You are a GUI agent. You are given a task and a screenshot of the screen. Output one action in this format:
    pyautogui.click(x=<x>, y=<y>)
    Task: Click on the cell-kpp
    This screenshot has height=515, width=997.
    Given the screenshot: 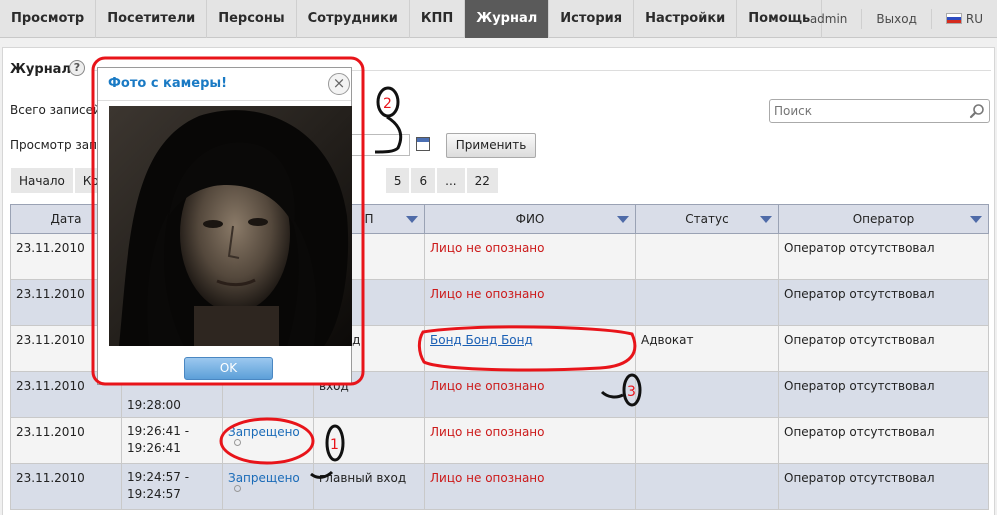 What is the action you would take?
    pyautogui.click(x=369, y=440)
    